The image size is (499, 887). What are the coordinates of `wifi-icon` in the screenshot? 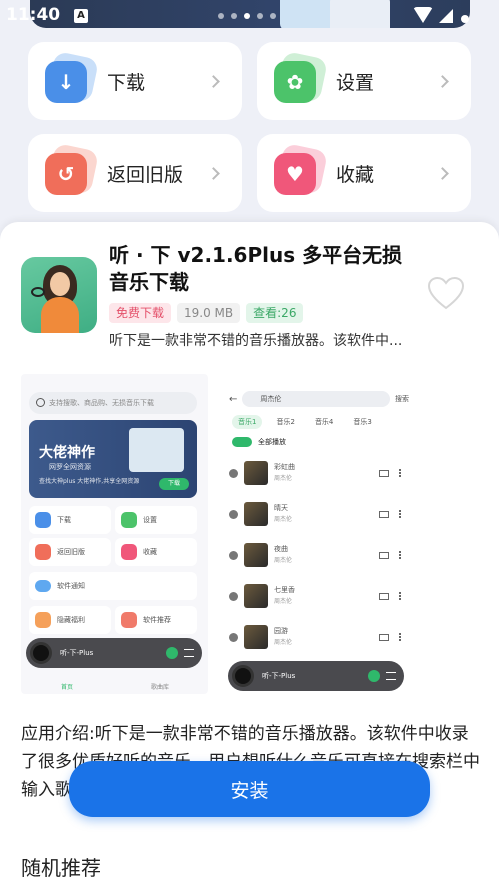 It's located at (423, 15).